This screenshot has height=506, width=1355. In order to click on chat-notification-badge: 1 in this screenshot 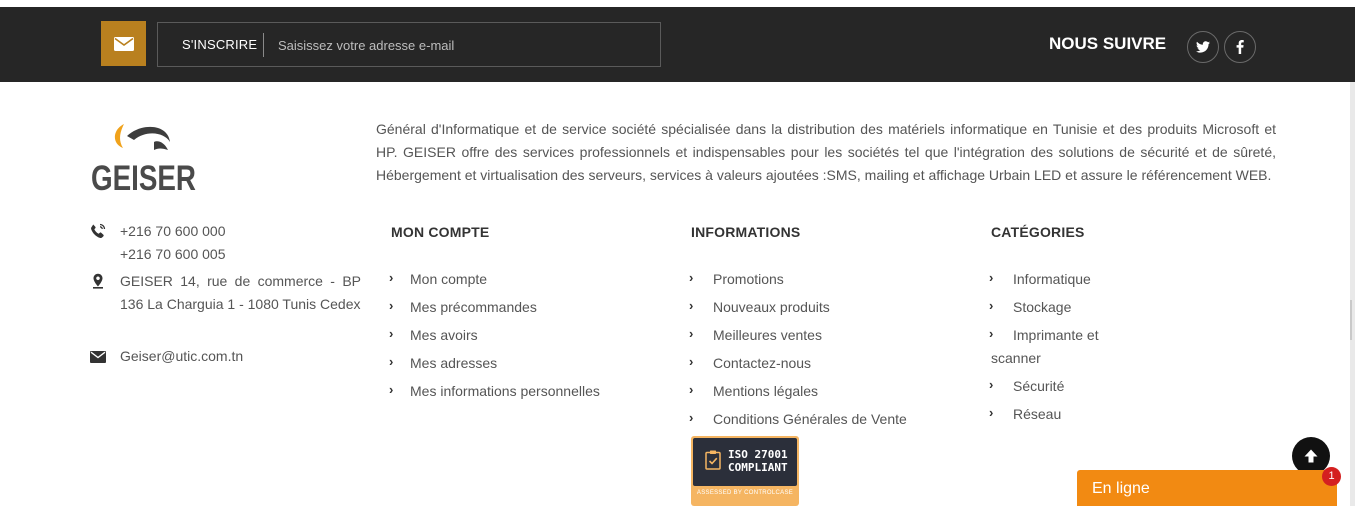, I will do `click(1331, 476)`.